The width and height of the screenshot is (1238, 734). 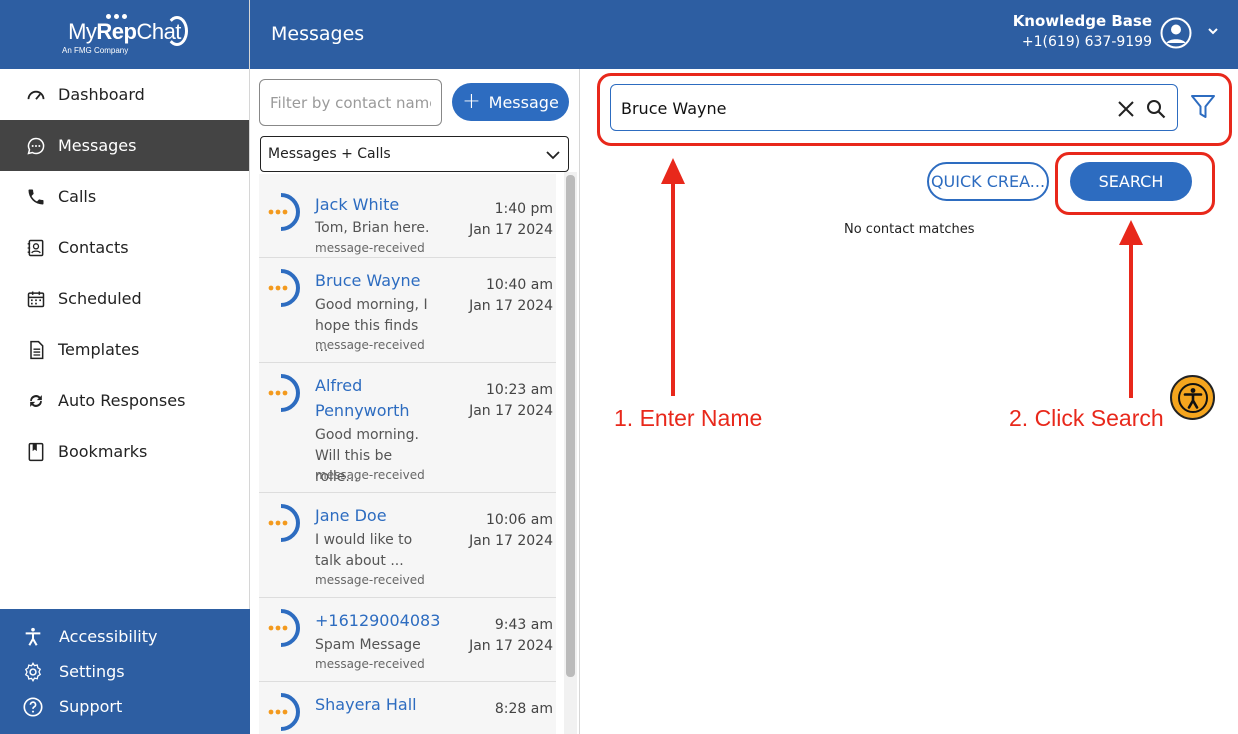 I want to click on avatar, so click(x=1176, y=33).